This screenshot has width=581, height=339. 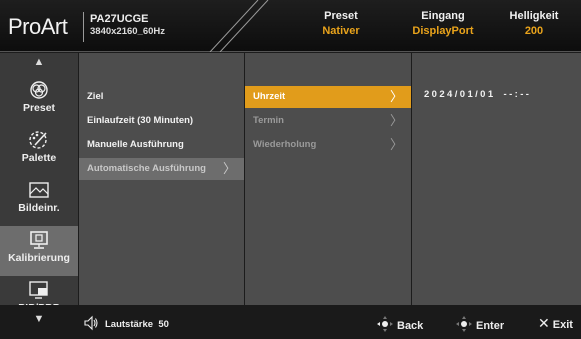 What do you see at coordinates (146, 168) in the screenshot?
I see `menu-item-label: Automatische Ausführung` at bounding box center [146, 168].